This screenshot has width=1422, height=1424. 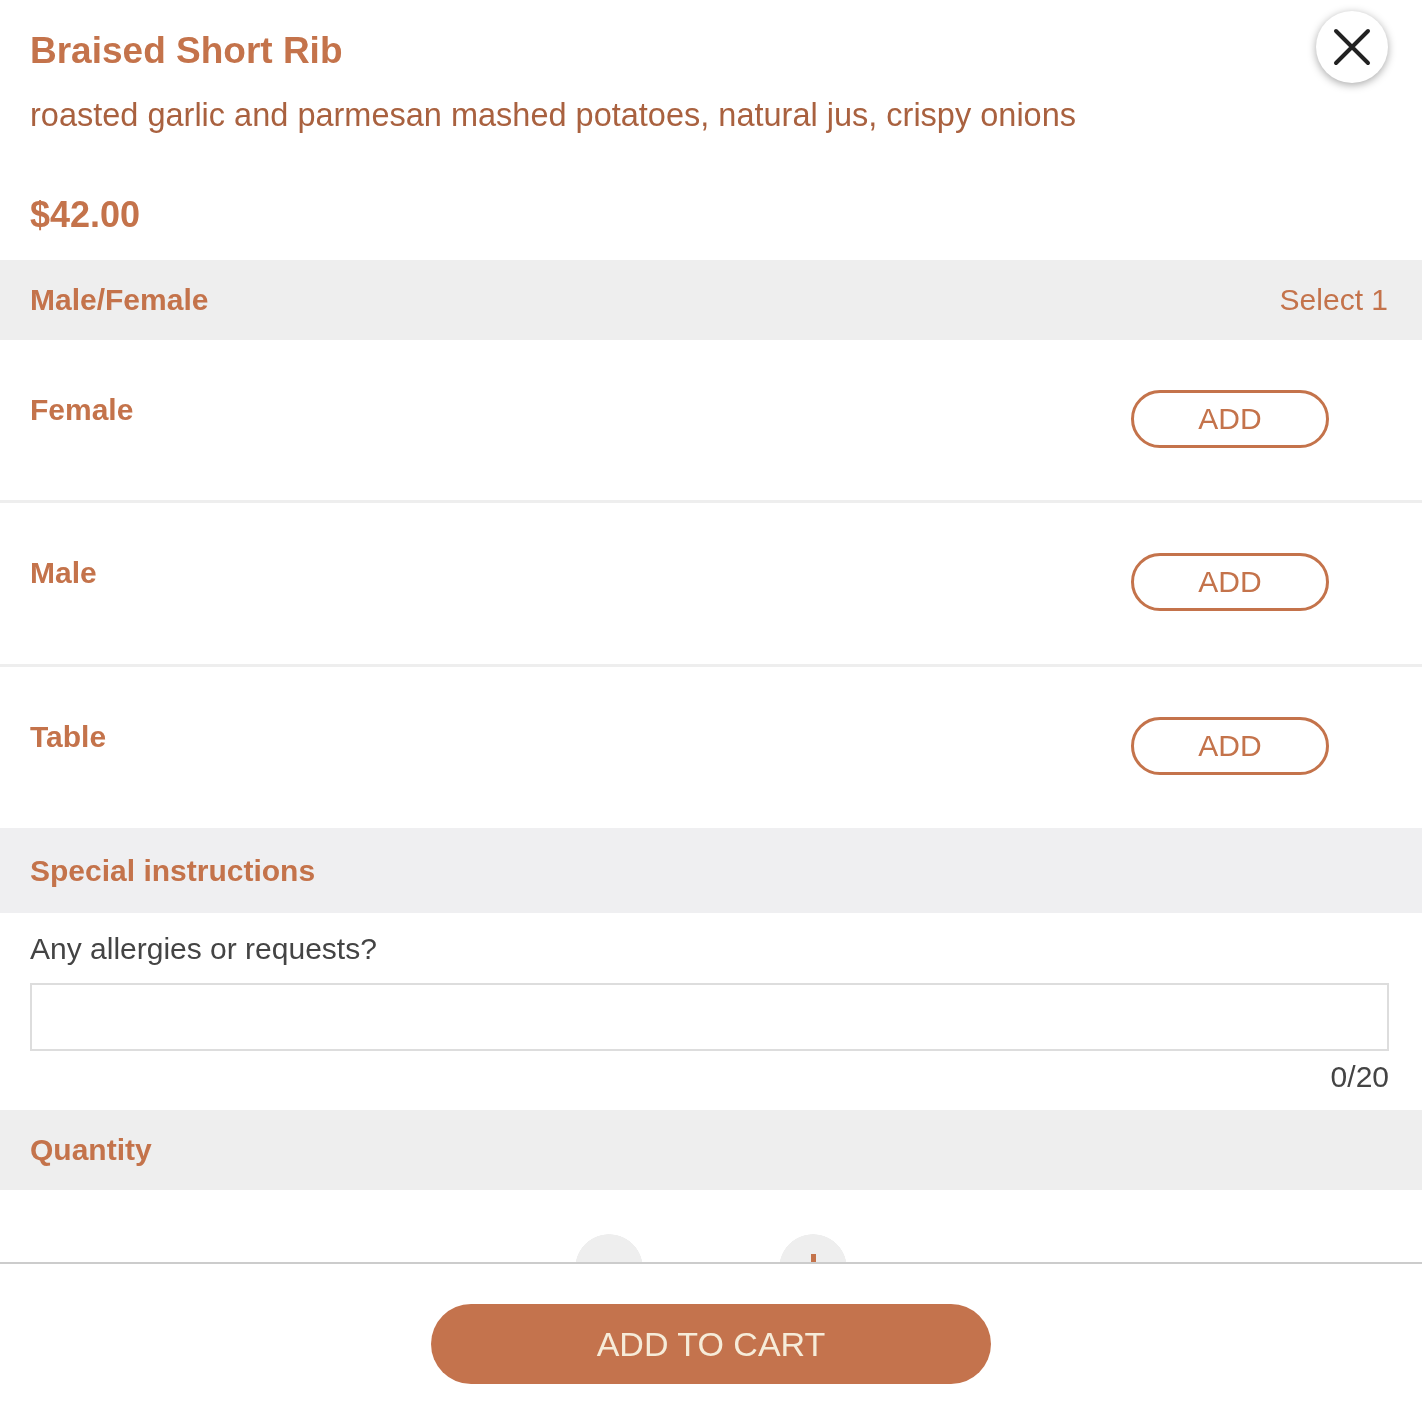 I want to click on add-to-cart-button: ADD TO CART, so click(x=711, y=1344).